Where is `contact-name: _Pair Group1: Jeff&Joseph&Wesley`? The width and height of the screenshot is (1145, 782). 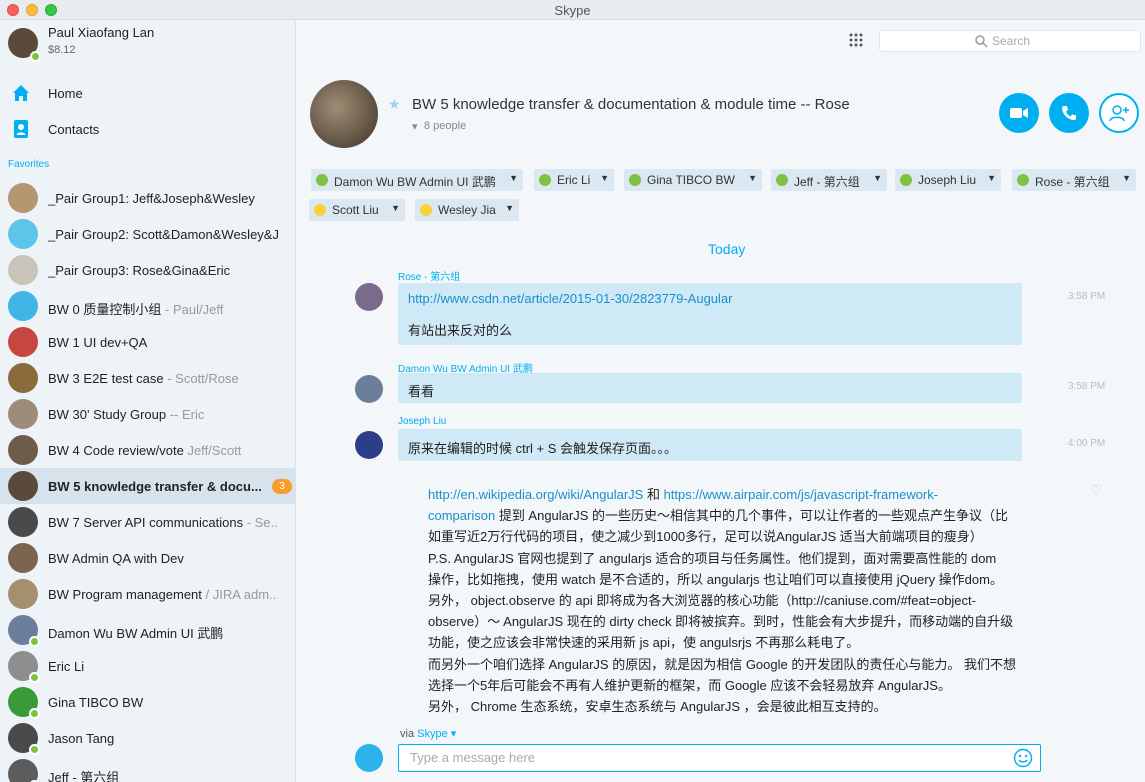
contact-name: _Pair Group1: Jeff&Joseph&Wesley is located at coordinates (163, 198).